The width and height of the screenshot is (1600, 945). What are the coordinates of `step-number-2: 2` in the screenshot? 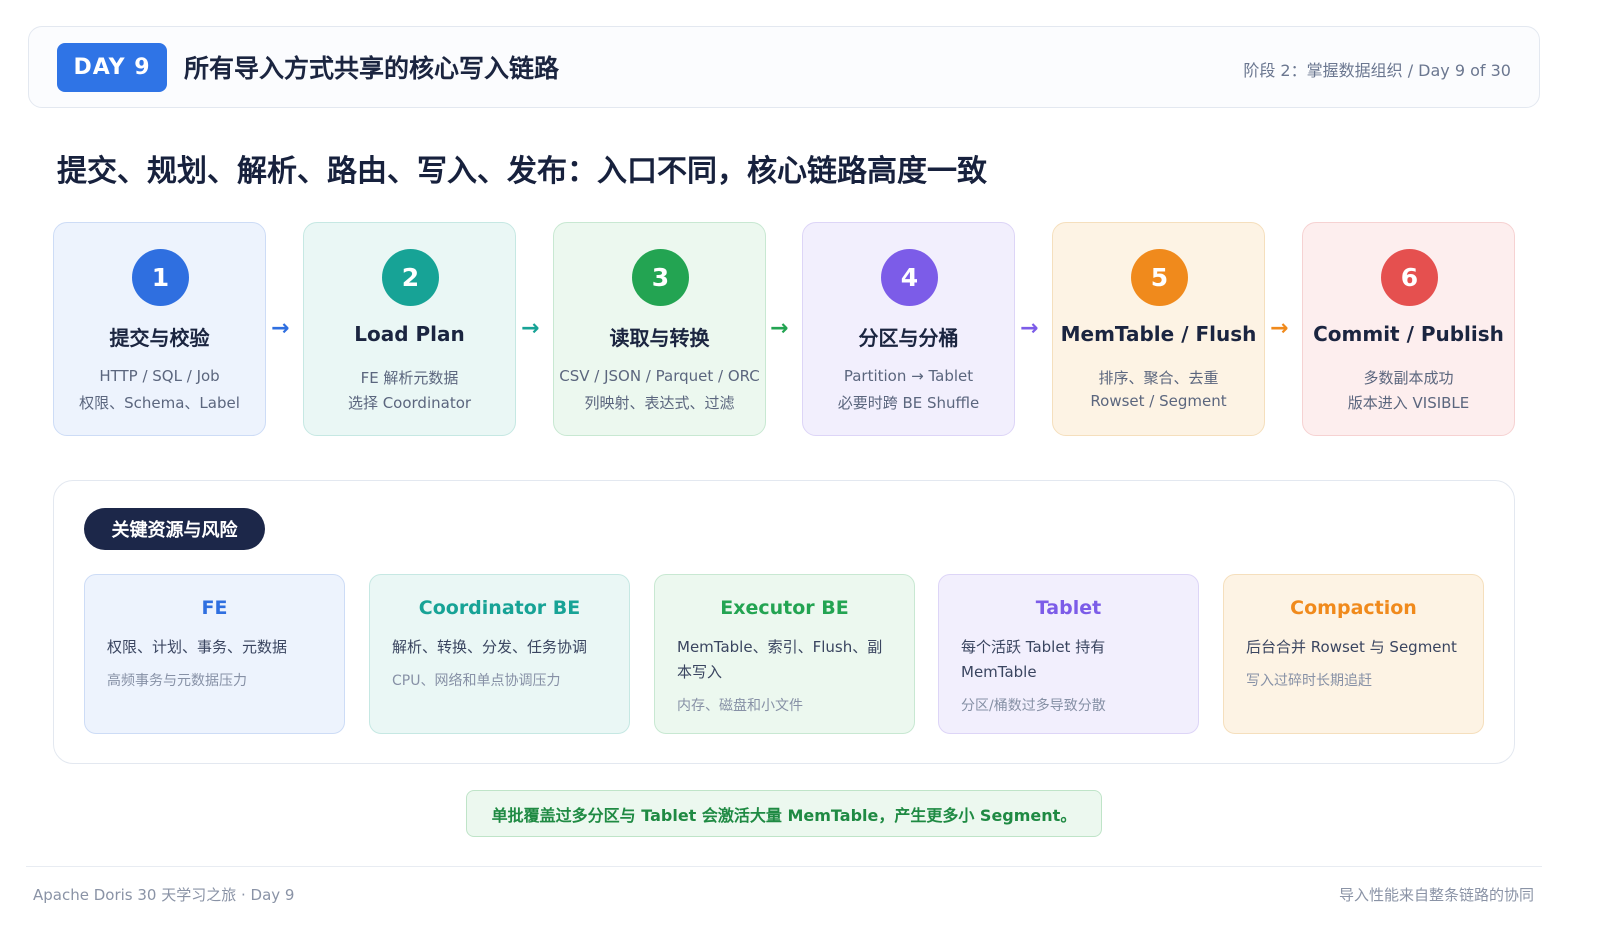 It's located at (410, 277).